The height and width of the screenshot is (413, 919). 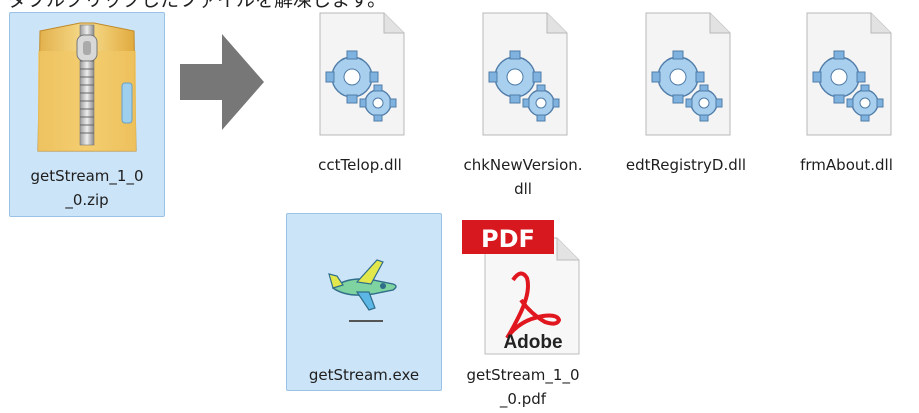 What do you see at coordinates (523, 399) in the screenshot?
I see `file-name-line2: _0.pdf` at bounding box center [523, 399].